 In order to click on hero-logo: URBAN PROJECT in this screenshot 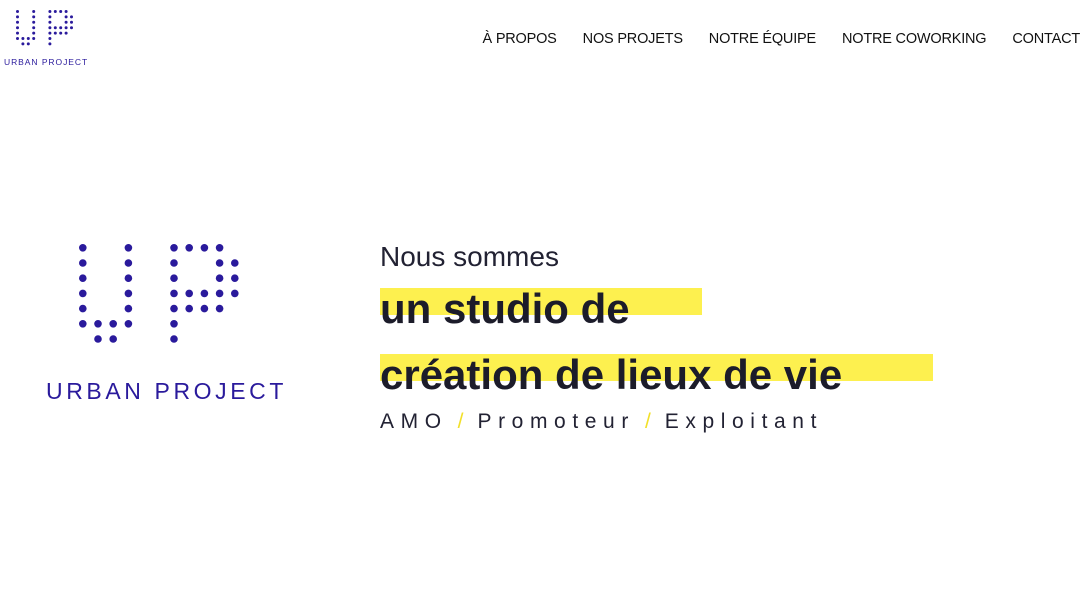, I will do `click(166, 327)`.